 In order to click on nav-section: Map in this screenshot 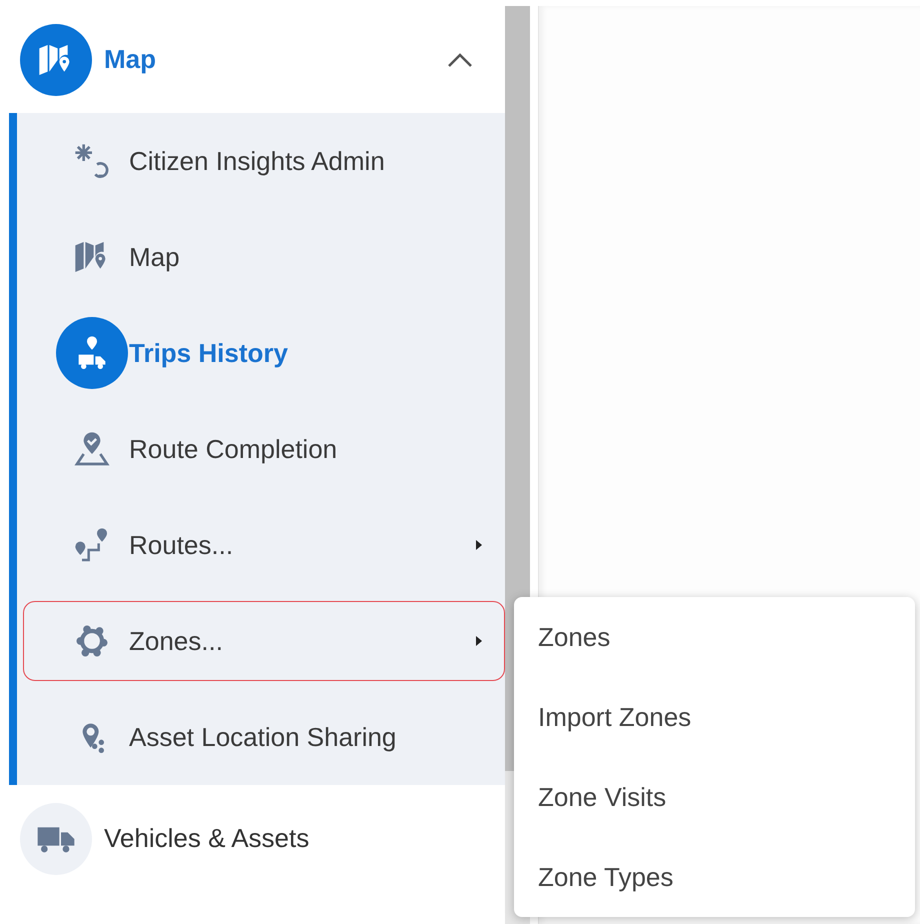, I will do `click(252, 59)`.